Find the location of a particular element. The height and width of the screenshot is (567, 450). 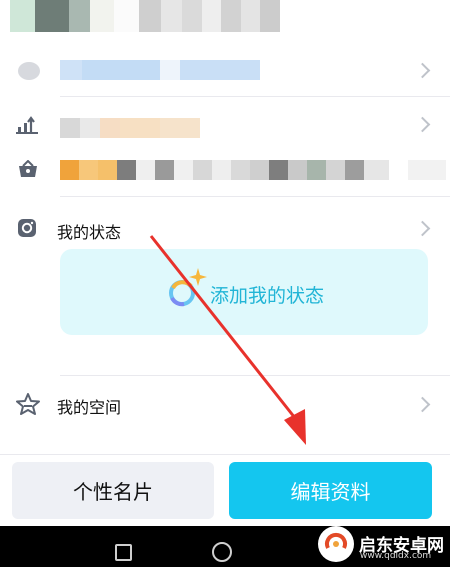

annotation-arrow is located at coordinates (227, 340).